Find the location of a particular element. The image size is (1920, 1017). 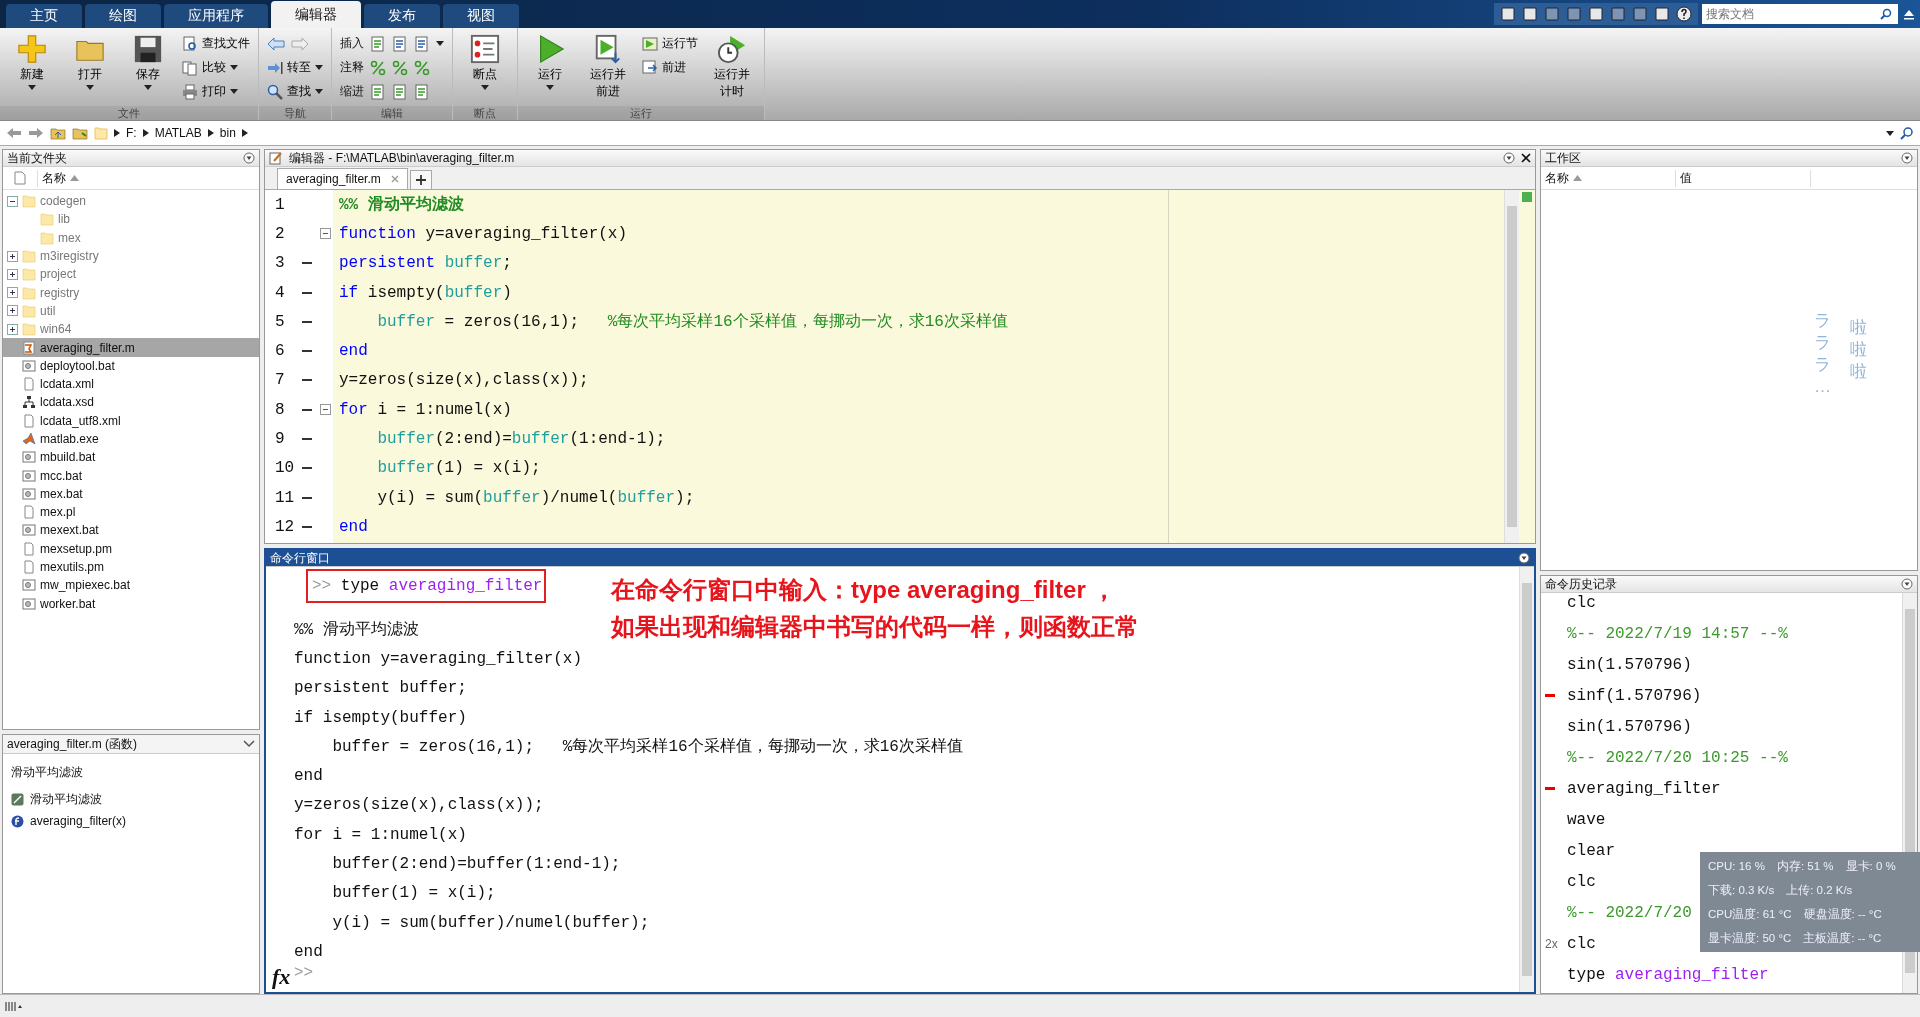

file-row: win64 is located at coordinates (131, 329).